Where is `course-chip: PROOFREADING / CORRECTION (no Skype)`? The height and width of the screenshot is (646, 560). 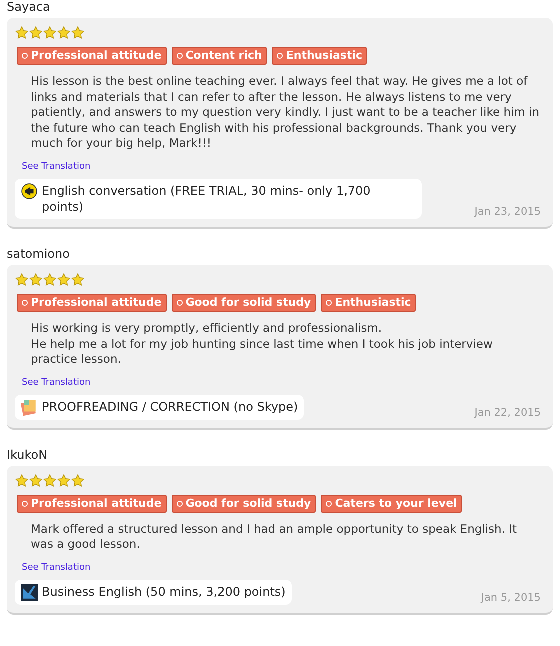 course-chip: PROOFREADING / CORRECTION (no Skype) is located at coordinates (159, 407).